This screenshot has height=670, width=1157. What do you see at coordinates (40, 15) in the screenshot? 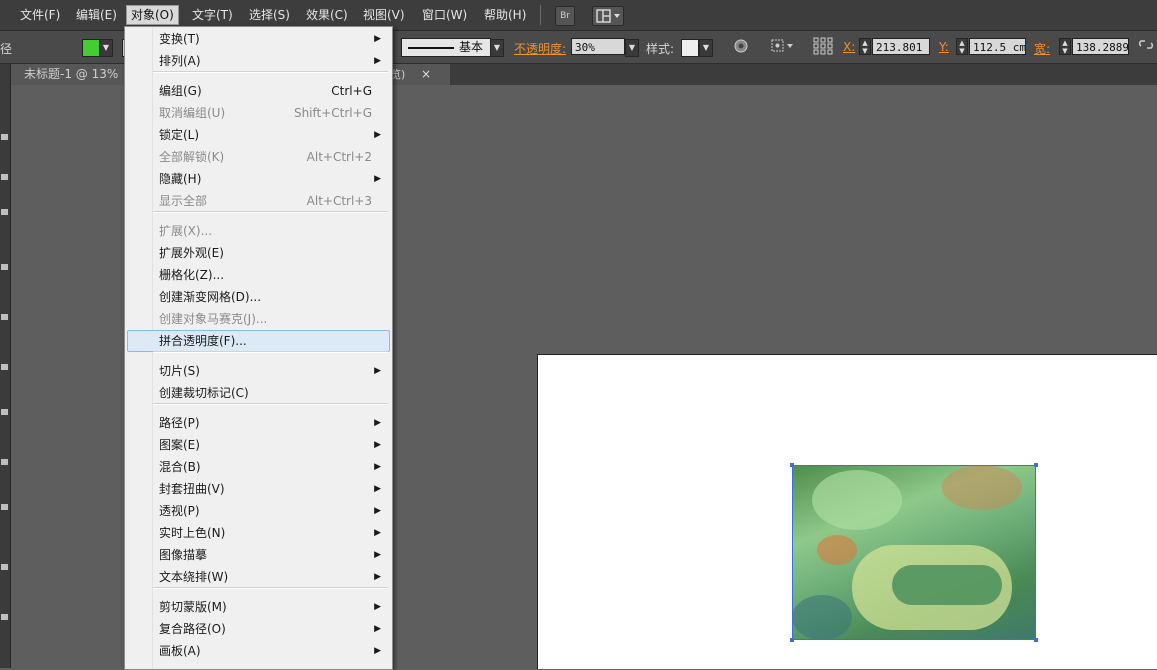
I see `menu-file: 文件(F)` at bounding box center [40, 15].